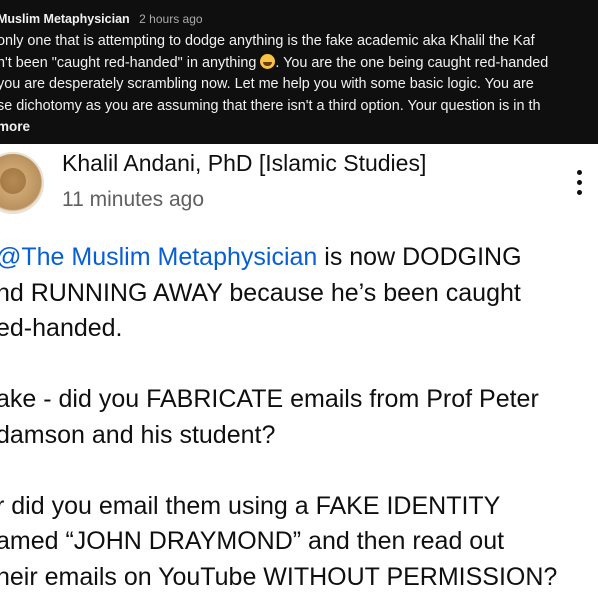 Image resolution: width=598 pixels, height=598 pixels. What do you see at coordinates (170, 19) in the screenshot?
I see `previous-comment-time: 2 hours ago` at bounding box center [170, 19].